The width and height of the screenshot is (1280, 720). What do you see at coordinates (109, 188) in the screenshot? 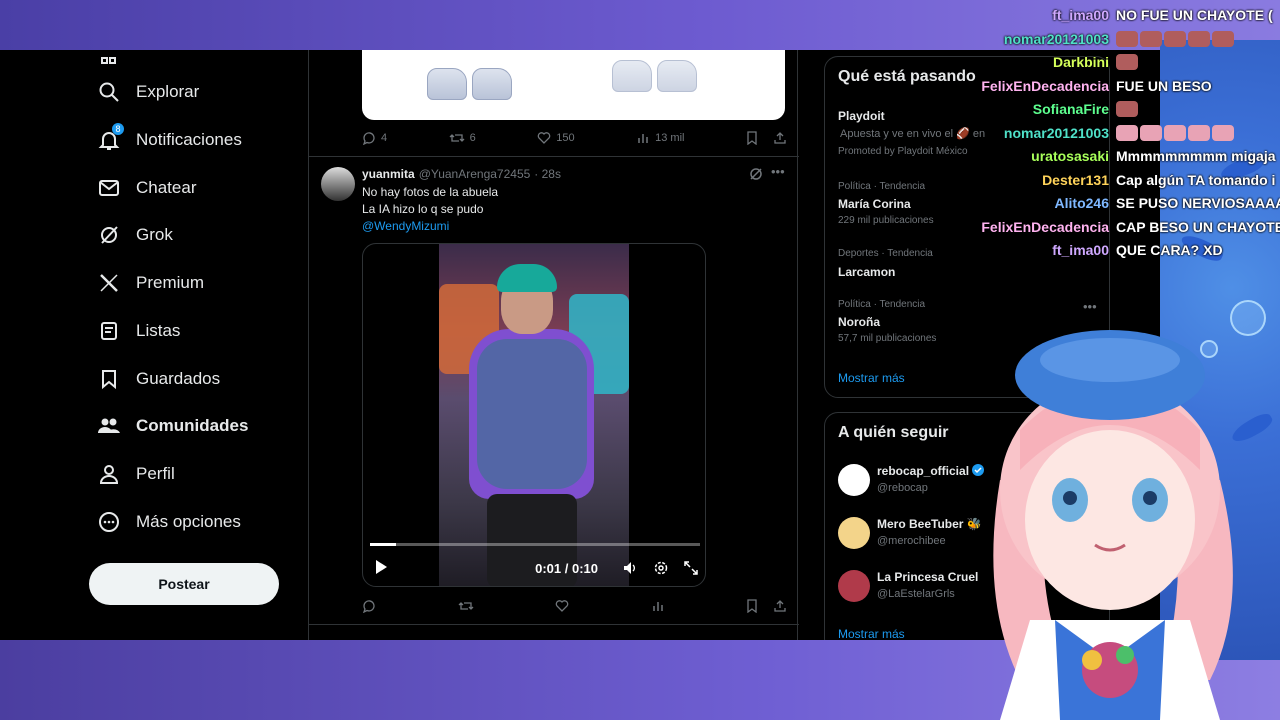
I see `mail-icon` at bounding box center [109, 188].